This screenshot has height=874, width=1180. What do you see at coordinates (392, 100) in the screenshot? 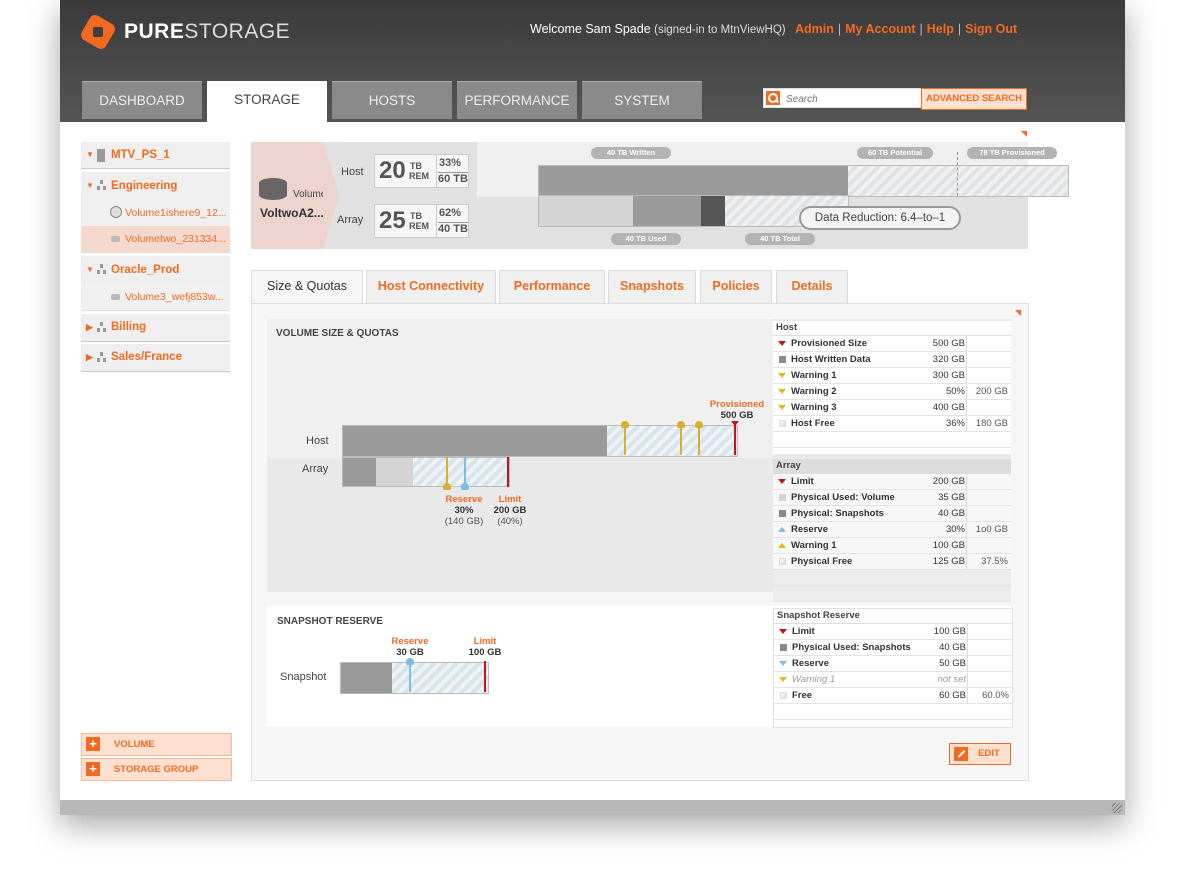
I see `tab-hosts: HOSTS` at bounding box center [392, 100].